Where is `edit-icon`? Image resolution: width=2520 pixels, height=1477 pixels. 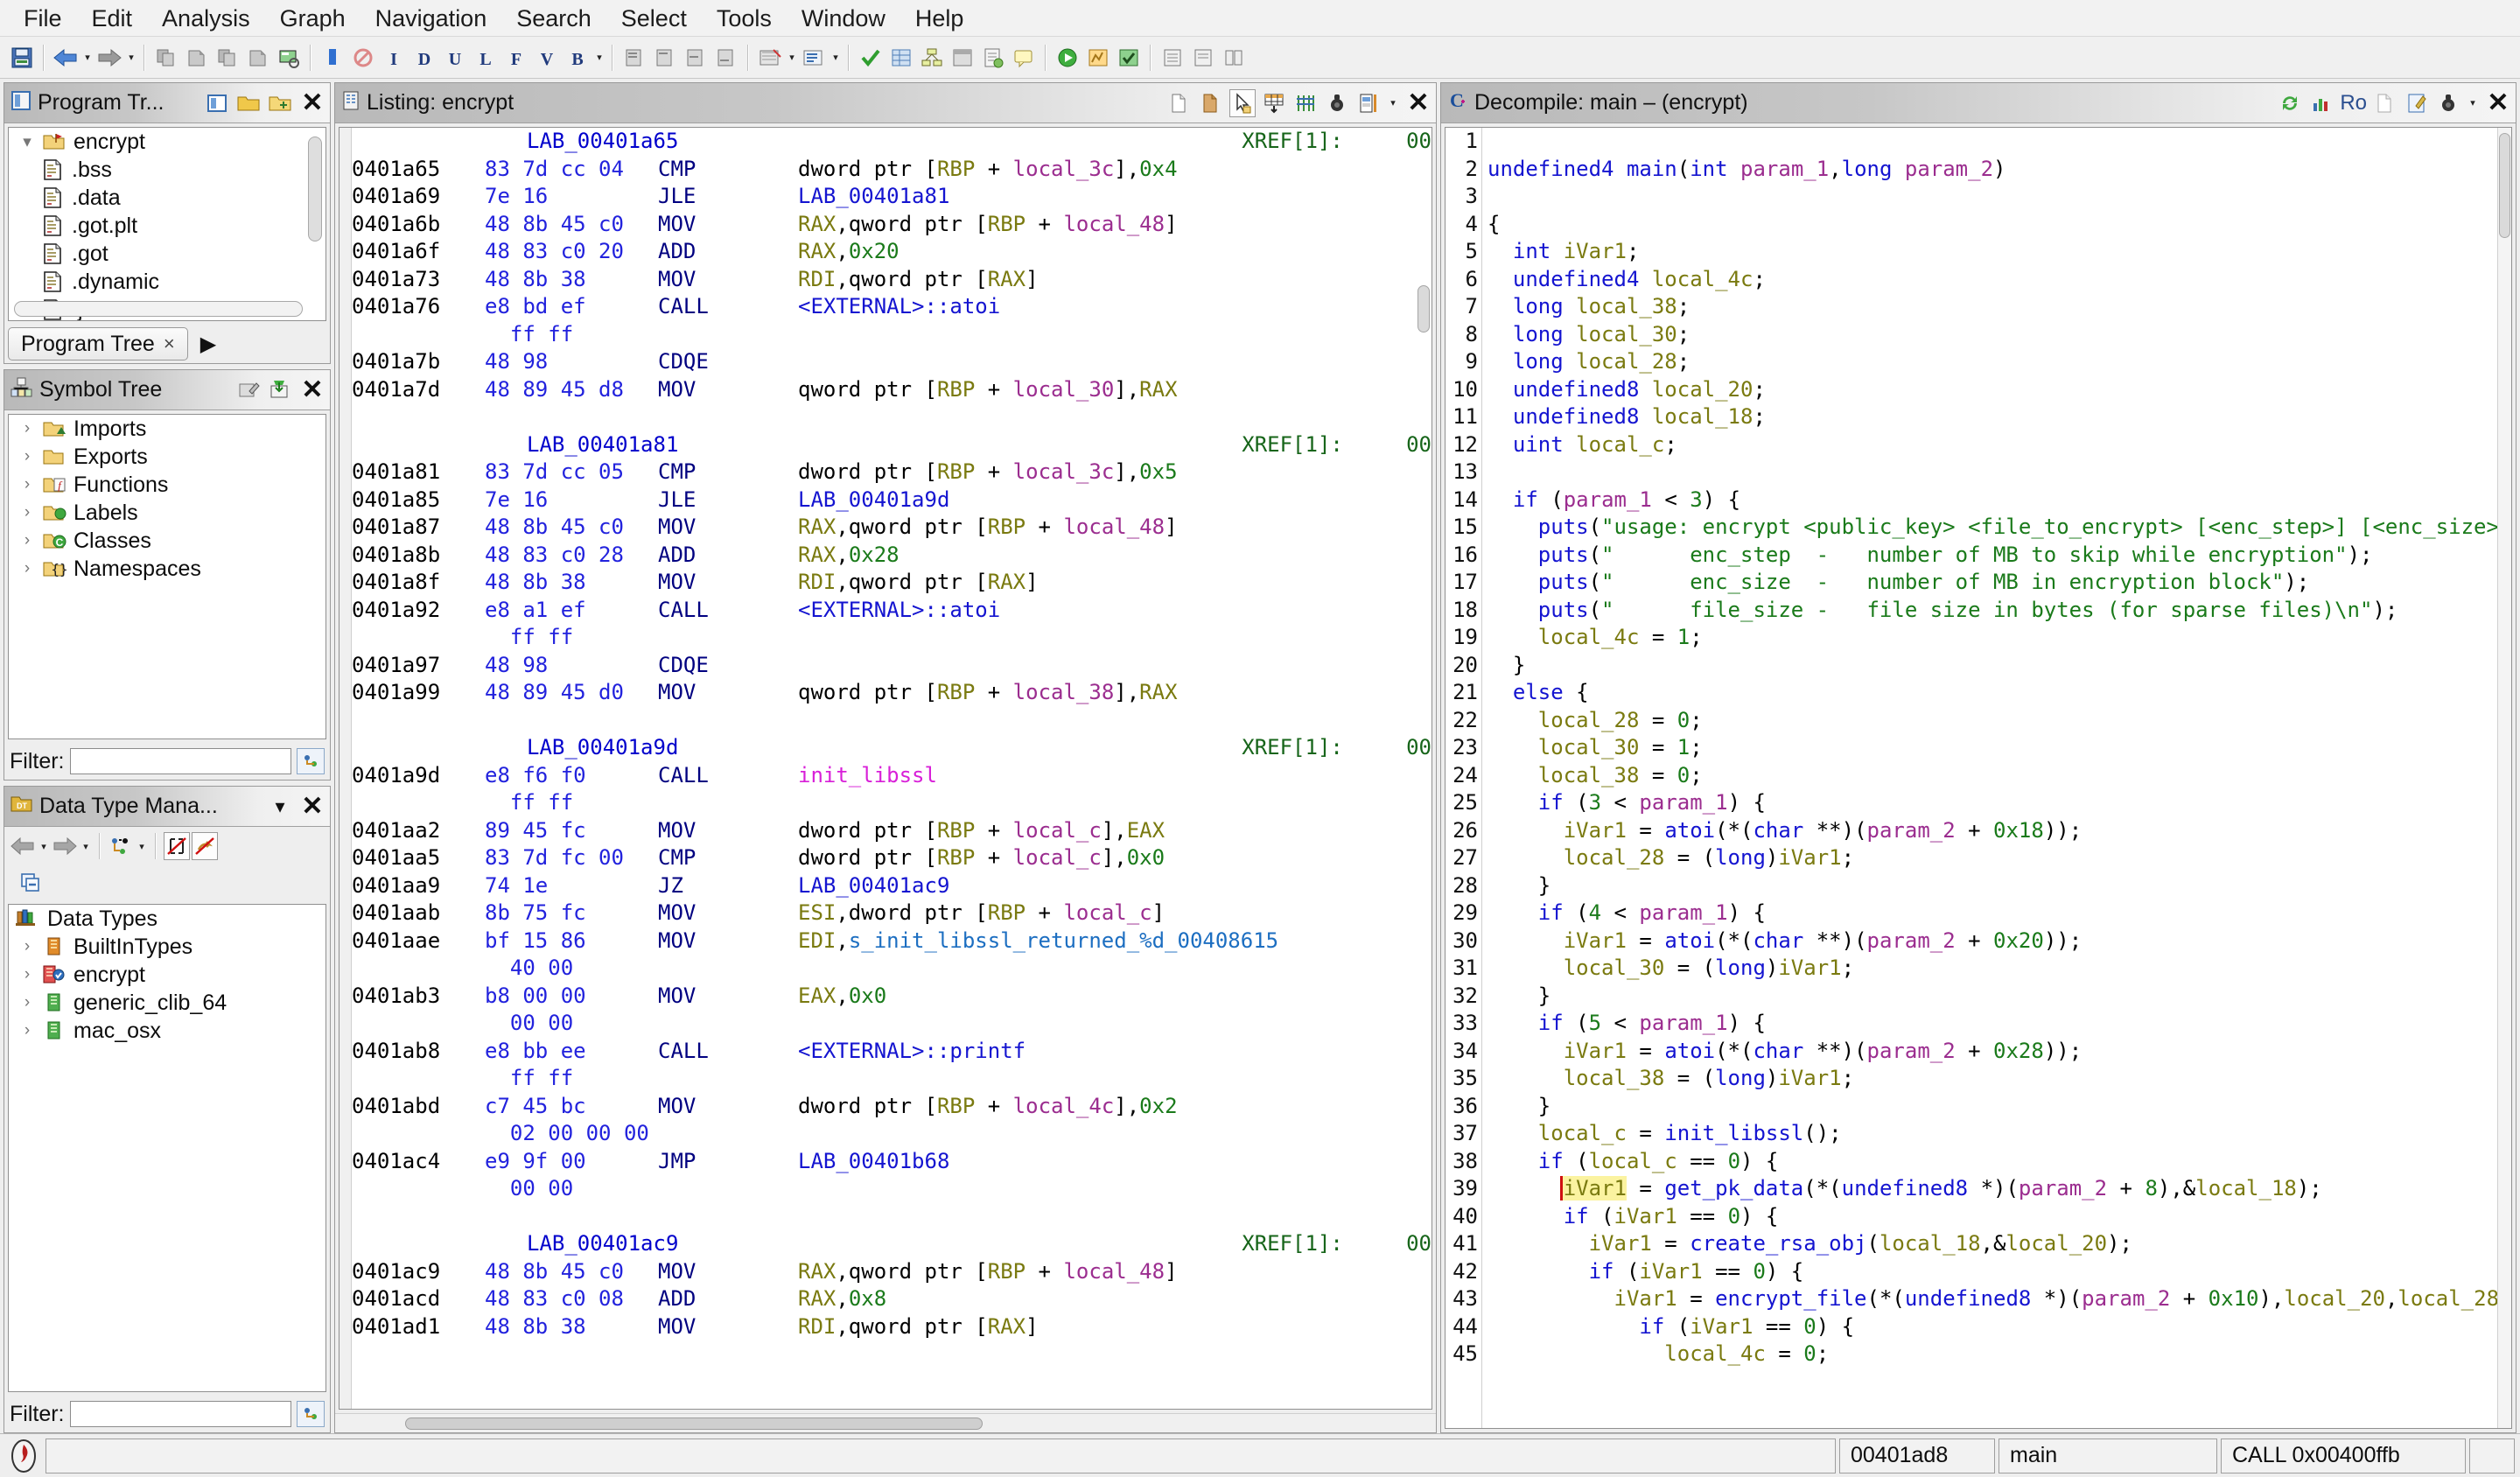
edit-icon is located at coordinates (2417, 103).